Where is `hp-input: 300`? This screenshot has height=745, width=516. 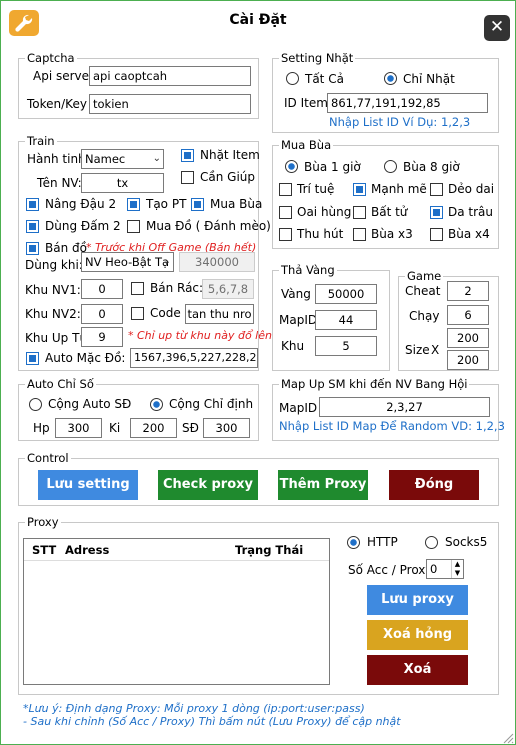 hp-input: 300 is located at coordinates (78, 428).